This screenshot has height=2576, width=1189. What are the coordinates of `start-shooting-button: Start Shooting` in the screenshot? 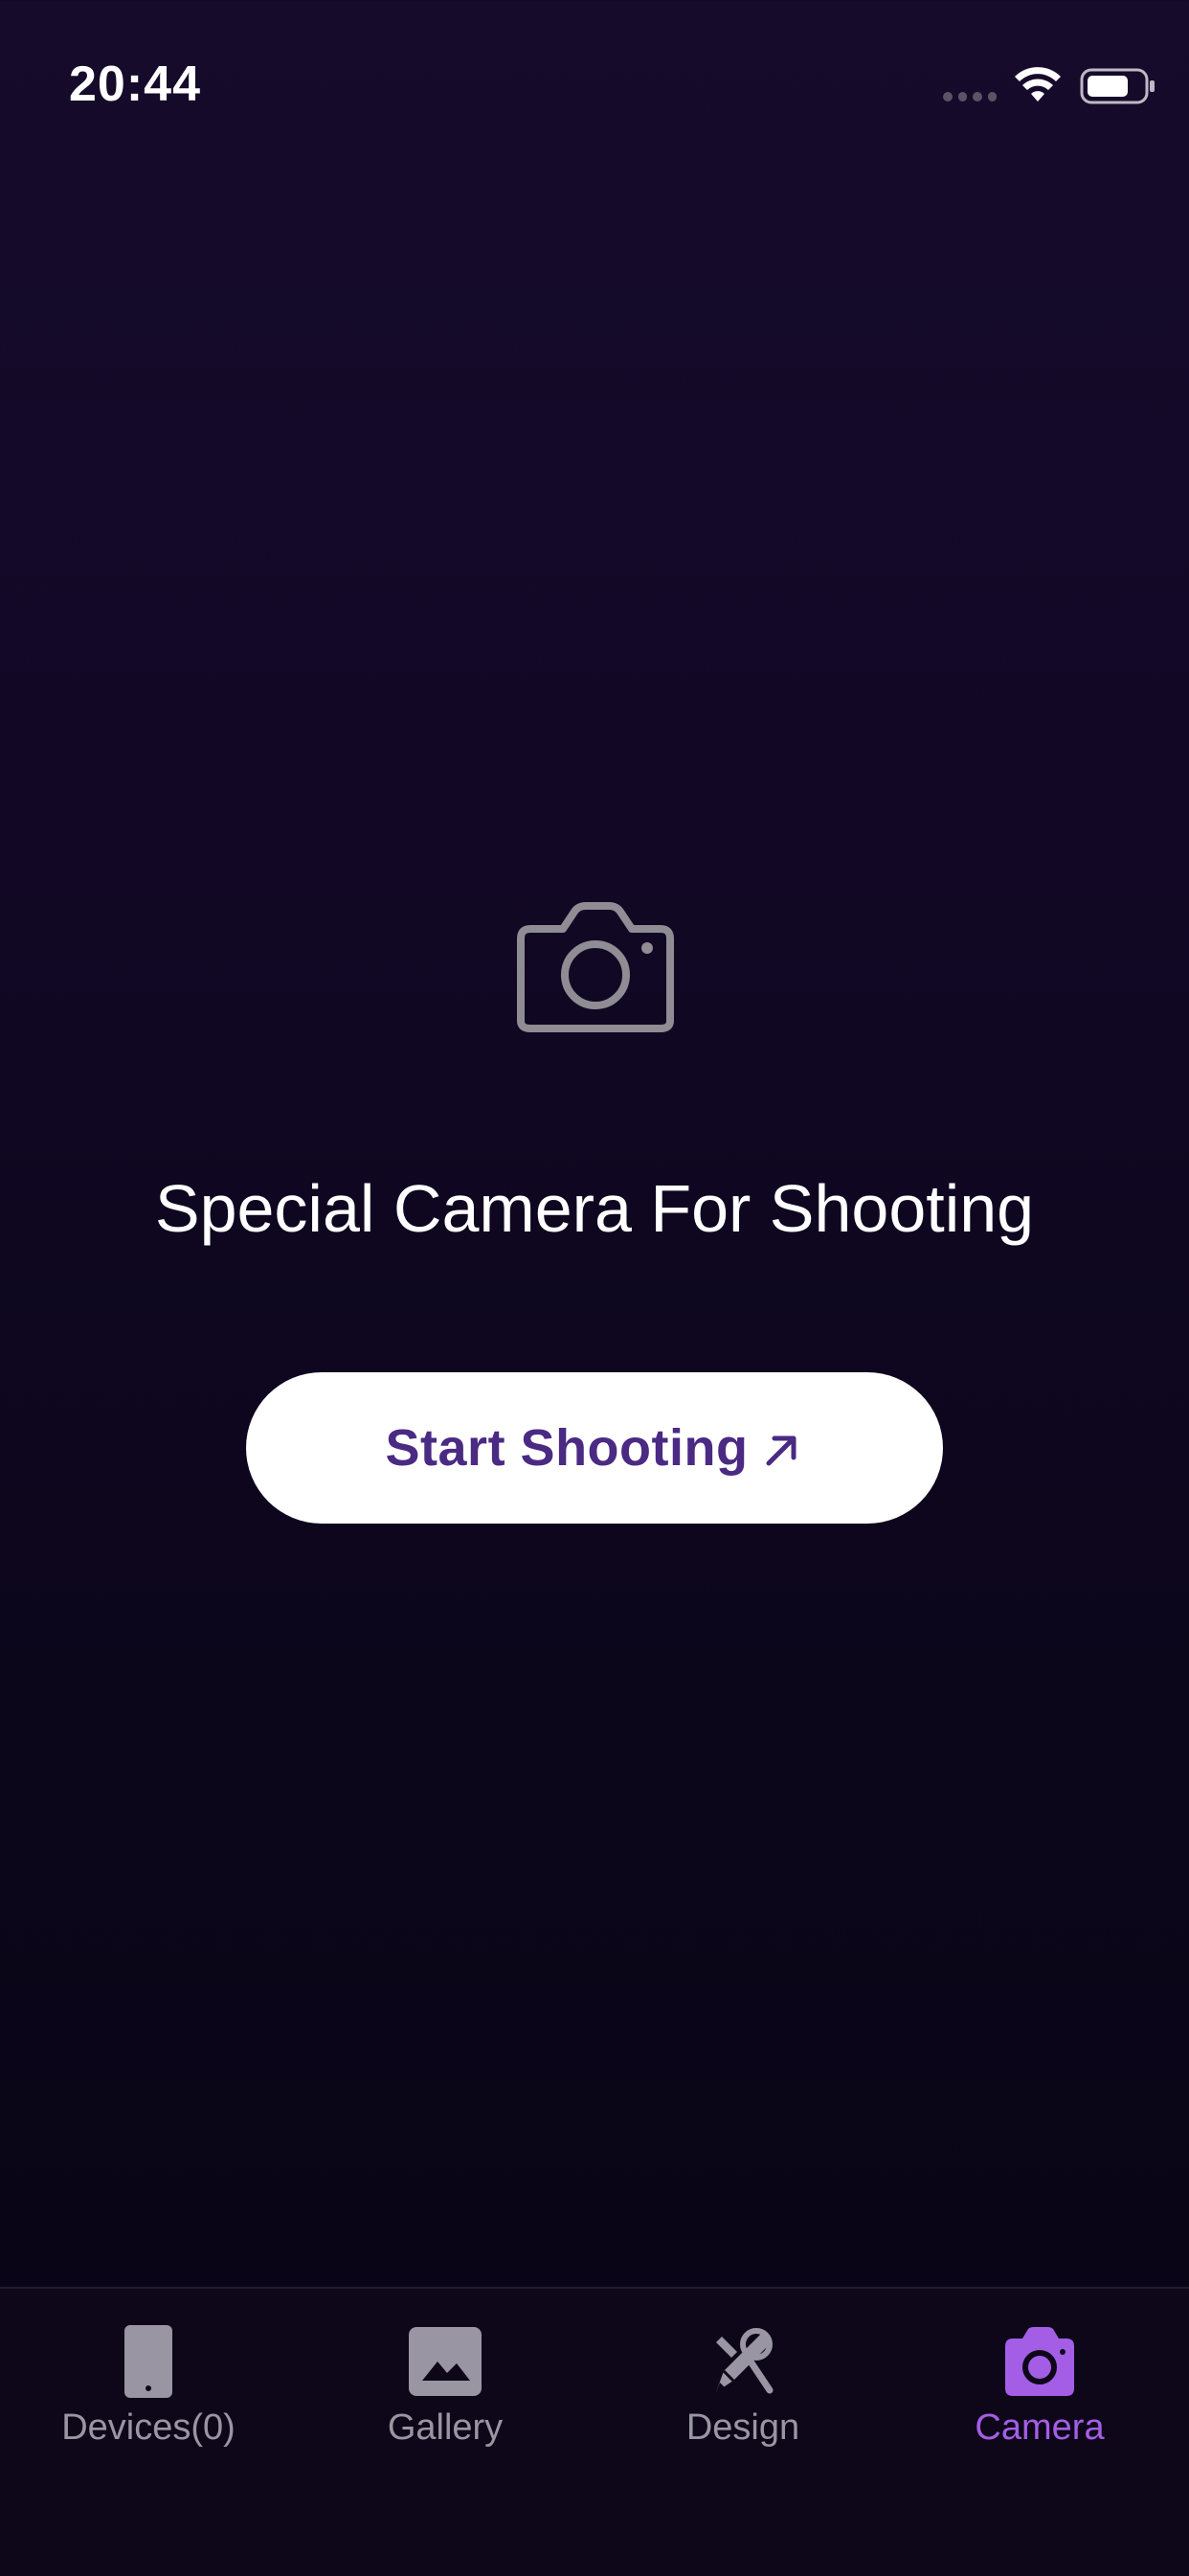 It's located at (594, 1448).